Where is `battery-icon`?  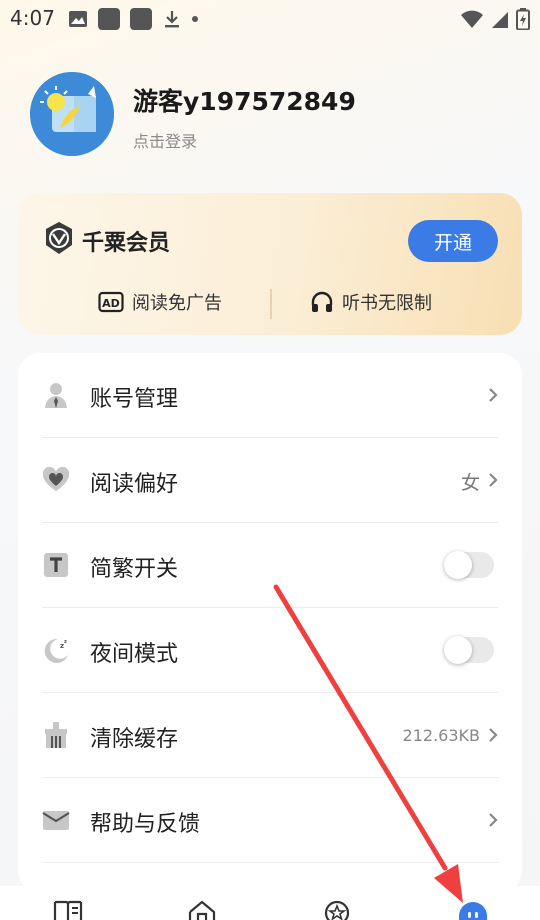
battery-icon is located at coordinates (523, 19).